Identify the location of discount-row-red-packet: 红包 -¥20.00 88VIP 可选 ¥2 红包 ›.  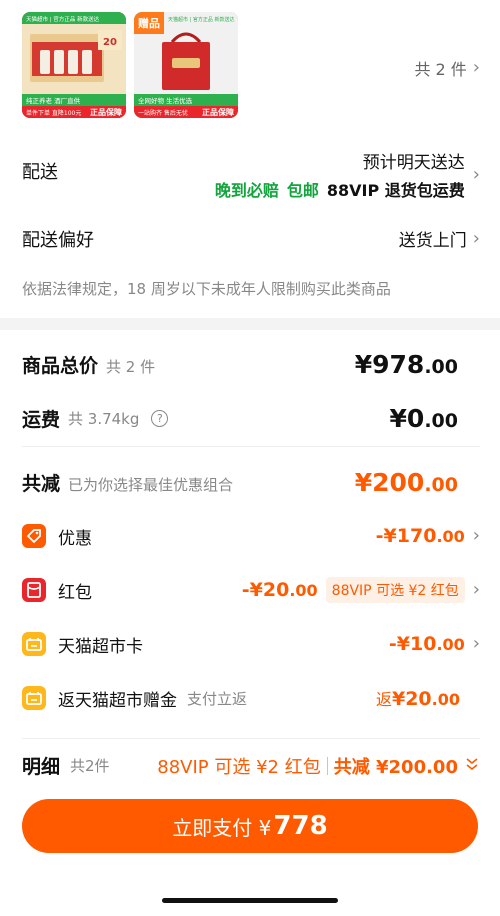
(251, 590).